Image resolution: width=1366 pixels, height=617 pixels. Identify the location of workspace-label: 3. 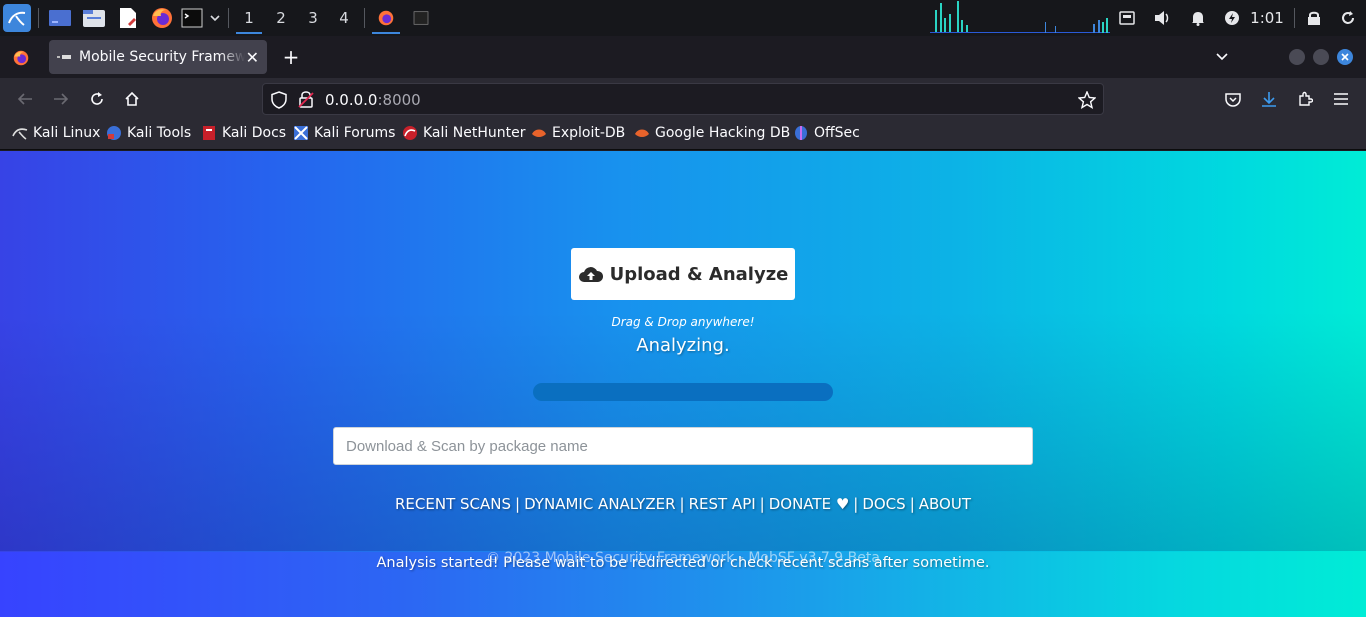
(313, 18).